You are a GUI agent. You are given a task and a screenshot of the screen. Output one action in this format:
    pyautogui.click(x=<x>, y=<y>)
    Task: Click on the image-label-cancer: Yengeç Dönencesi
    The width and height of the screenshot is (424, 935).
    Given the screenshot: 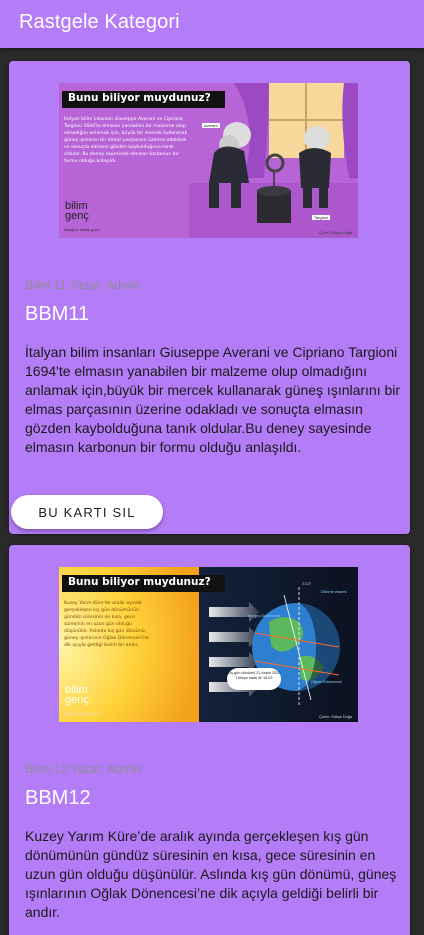 What is the action you would take?
    pyautogui.click(x=264, y=615)
    